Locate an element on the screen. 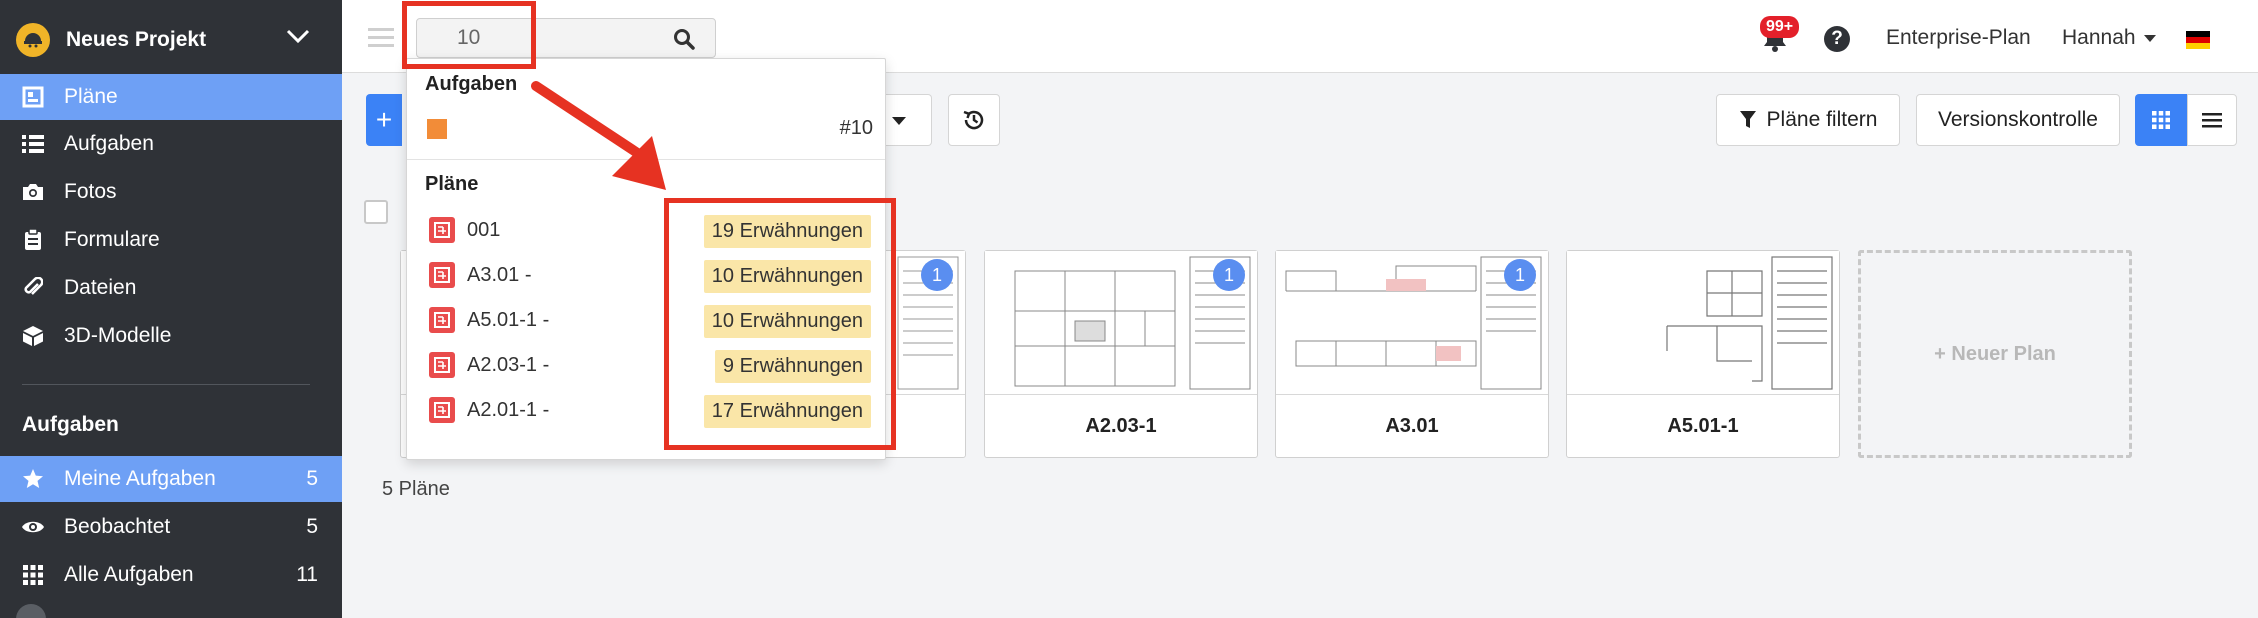 The width and height of the screenshot is (2258, 618). sidebar-item-label: Beobachtet is located at coordinates (117, 526).